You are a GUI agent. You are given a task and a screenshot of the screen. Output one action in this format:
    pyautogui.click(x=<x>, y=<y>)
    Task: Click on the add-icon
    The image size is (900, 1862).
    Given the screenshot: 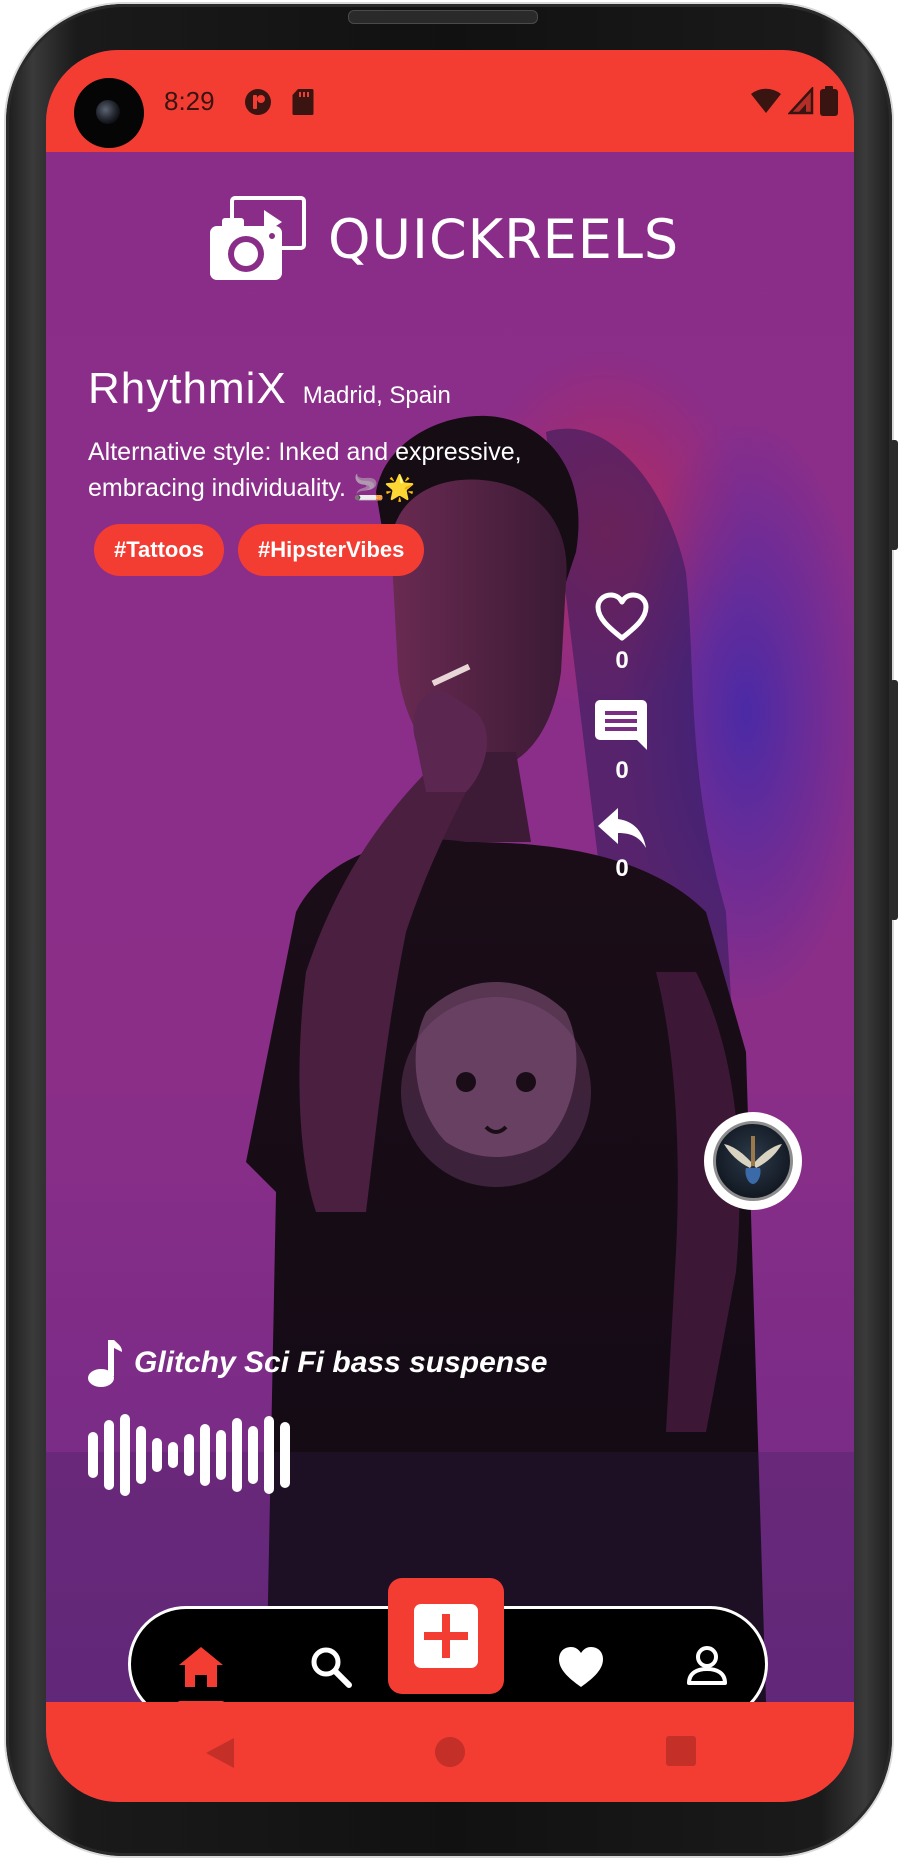 What is the action you would take?
    pyautogui.click(x=446, y=1636)
    